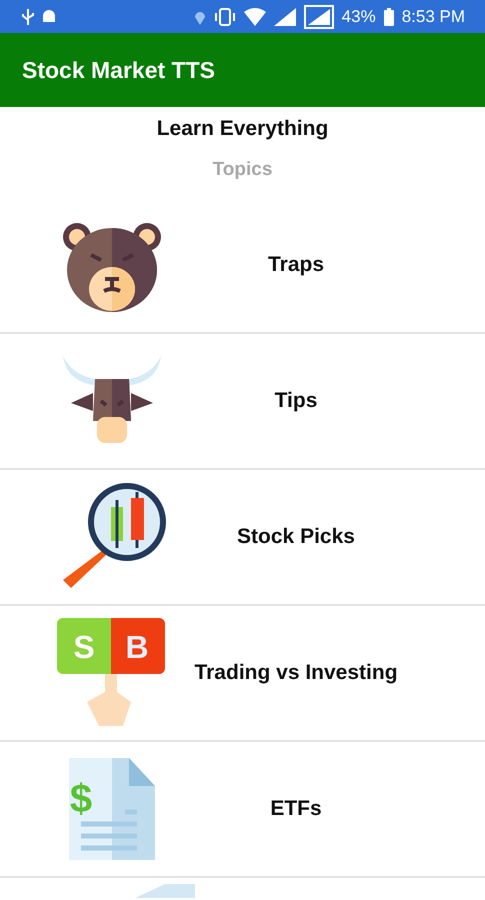 This screenshot has width=485, height=900. What do you see at coordinates (242, 129) in the screenshot?
I see `section-title: Learn Everything` at bounding box center [242, 129].